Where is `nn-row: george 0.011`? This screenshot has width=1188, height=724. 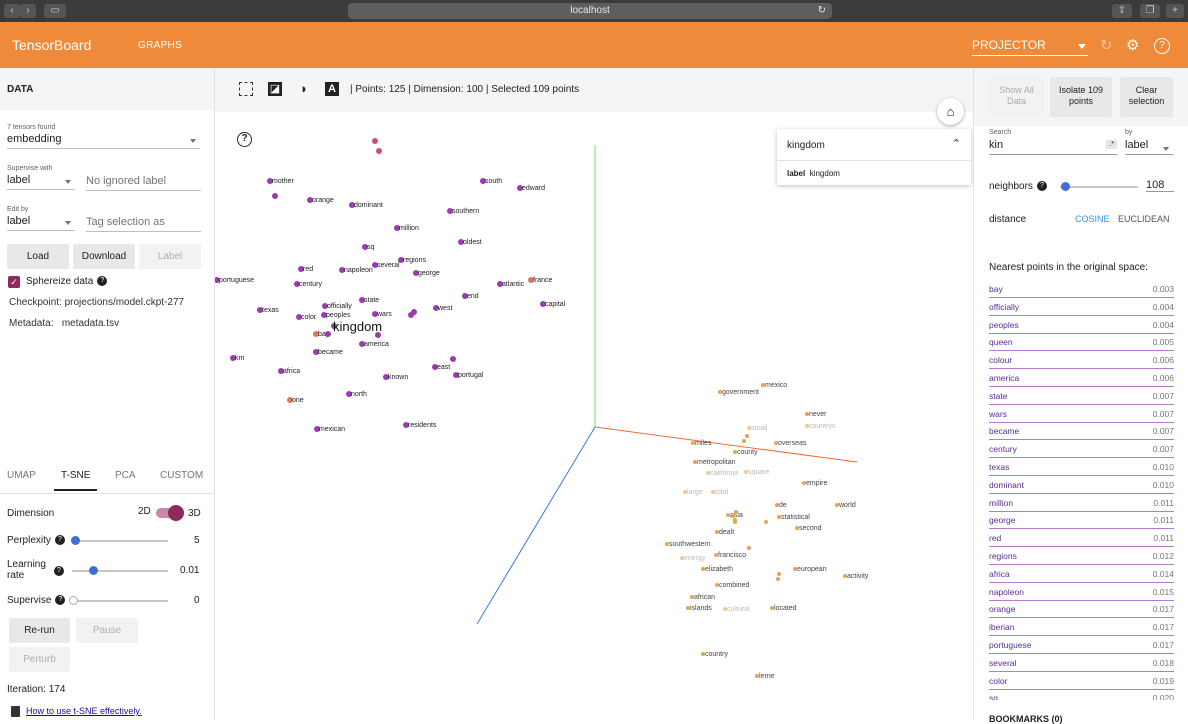 nn-row: george 0.011 is located at coordinates (1081, 520).